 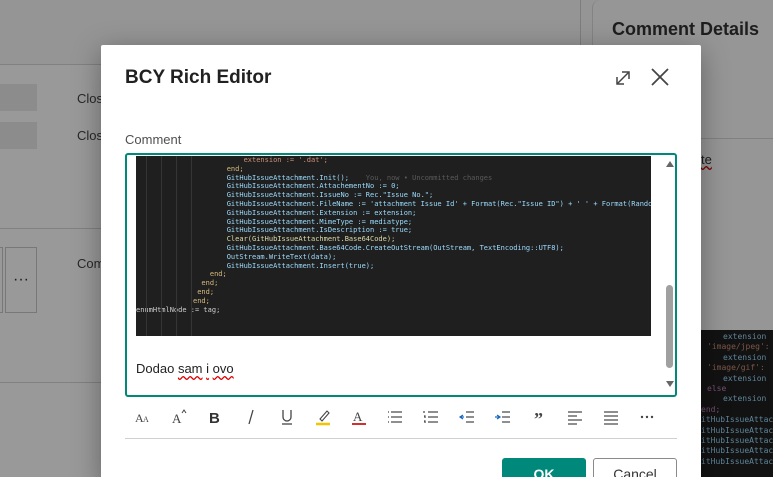 I want to click on editor-scrollbar, so click(x=669, y=275).